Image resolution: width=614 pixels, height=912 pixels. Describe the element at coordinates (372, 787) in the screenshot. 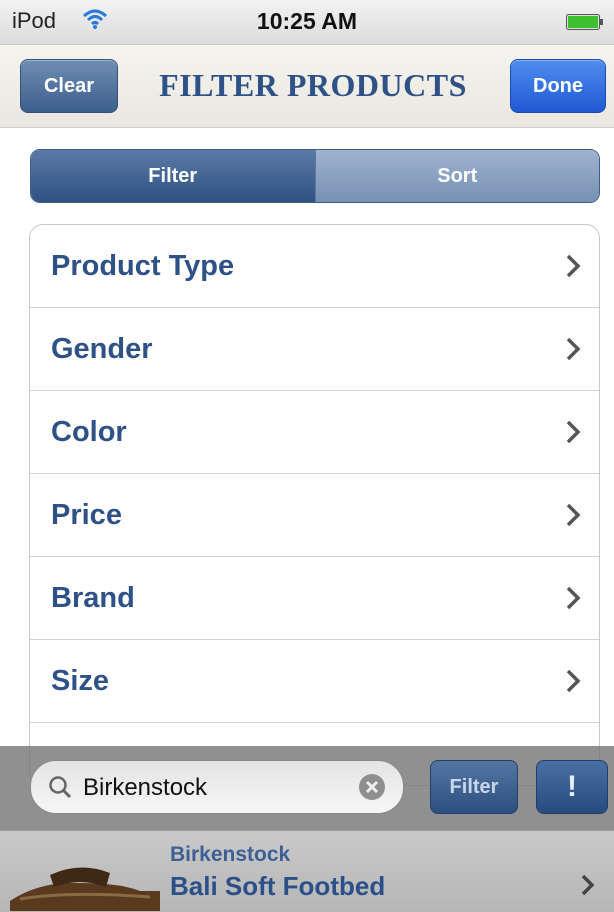

I see `clear-search-icon` at that location.